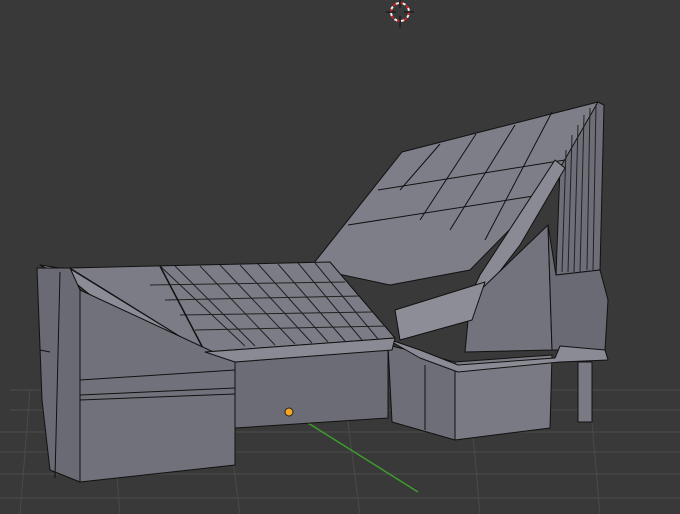 The height and width of the screenshot is (514, 680). What do you see at coordinates (359, 455) in the screenshot?
I see `y-axis-line` at bounding box center [359, 455].